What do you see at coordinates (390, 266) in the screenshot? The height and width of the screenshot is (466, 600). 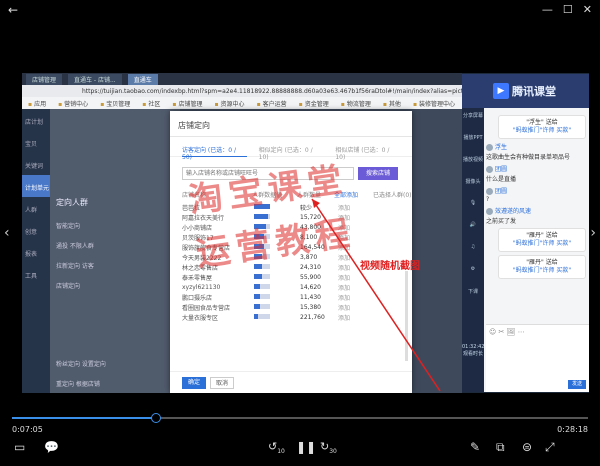 I see `annotation-label: 视频随机截图` at bounding box center [390, 266].